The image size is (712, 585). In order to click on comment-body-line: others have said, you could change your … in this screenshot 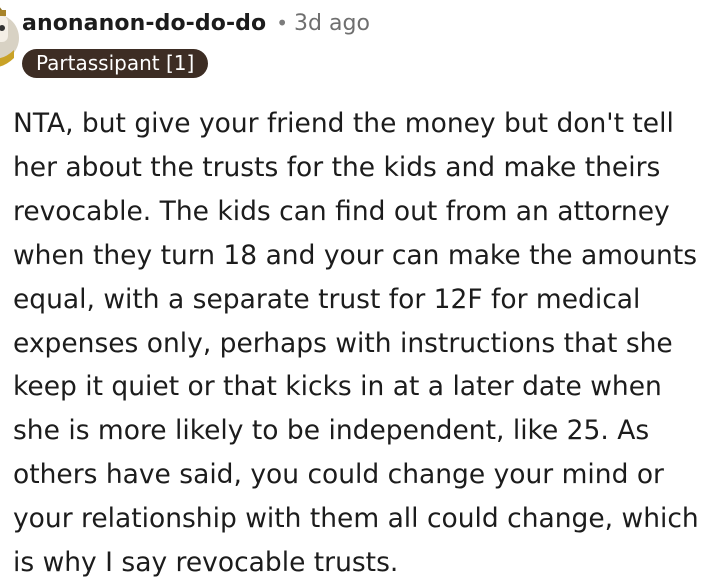, I will do `click(338, 475)`.